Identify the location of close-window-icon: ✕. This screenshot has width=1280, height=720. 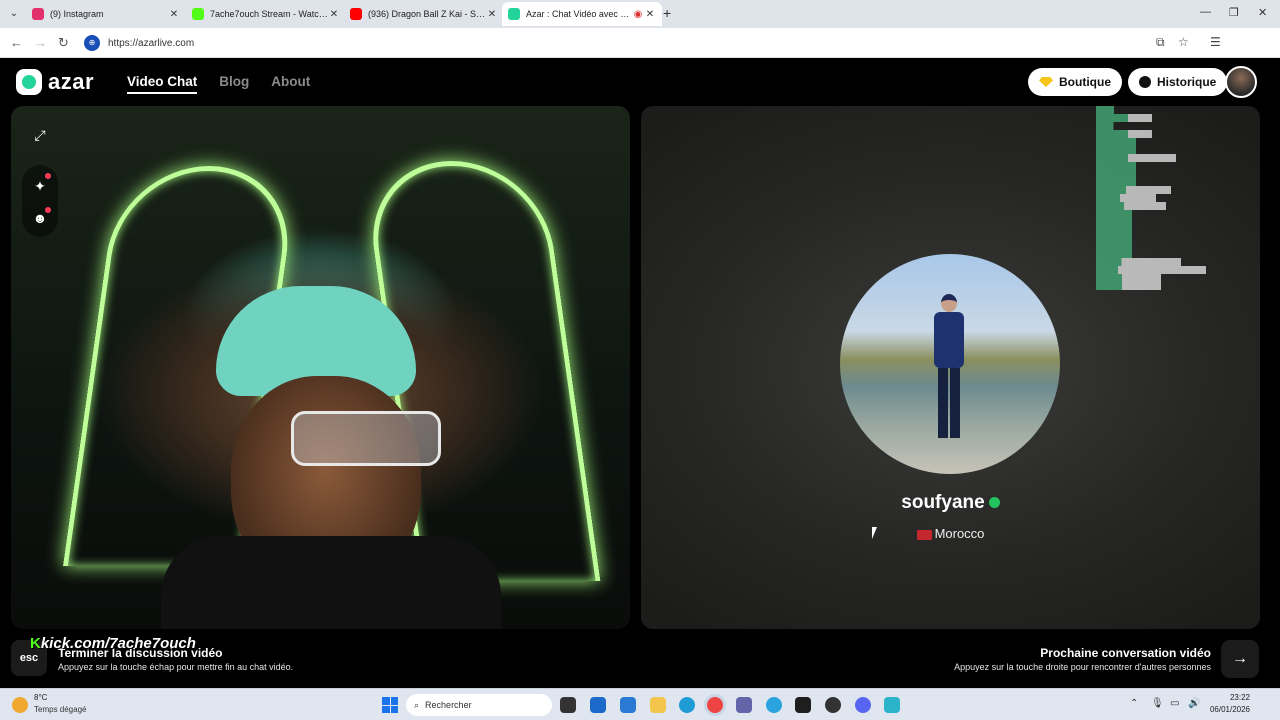
(1262, 12).